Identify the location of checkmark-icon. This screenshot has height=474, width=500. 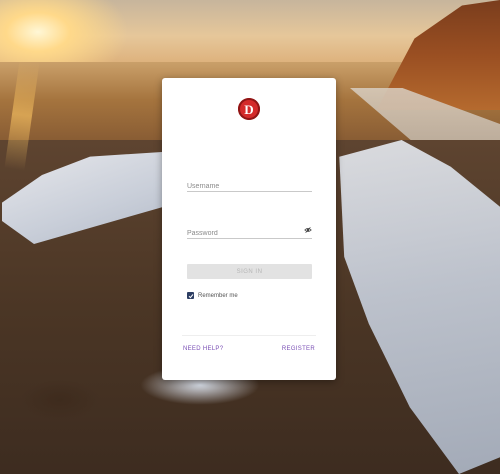
(190, 295).